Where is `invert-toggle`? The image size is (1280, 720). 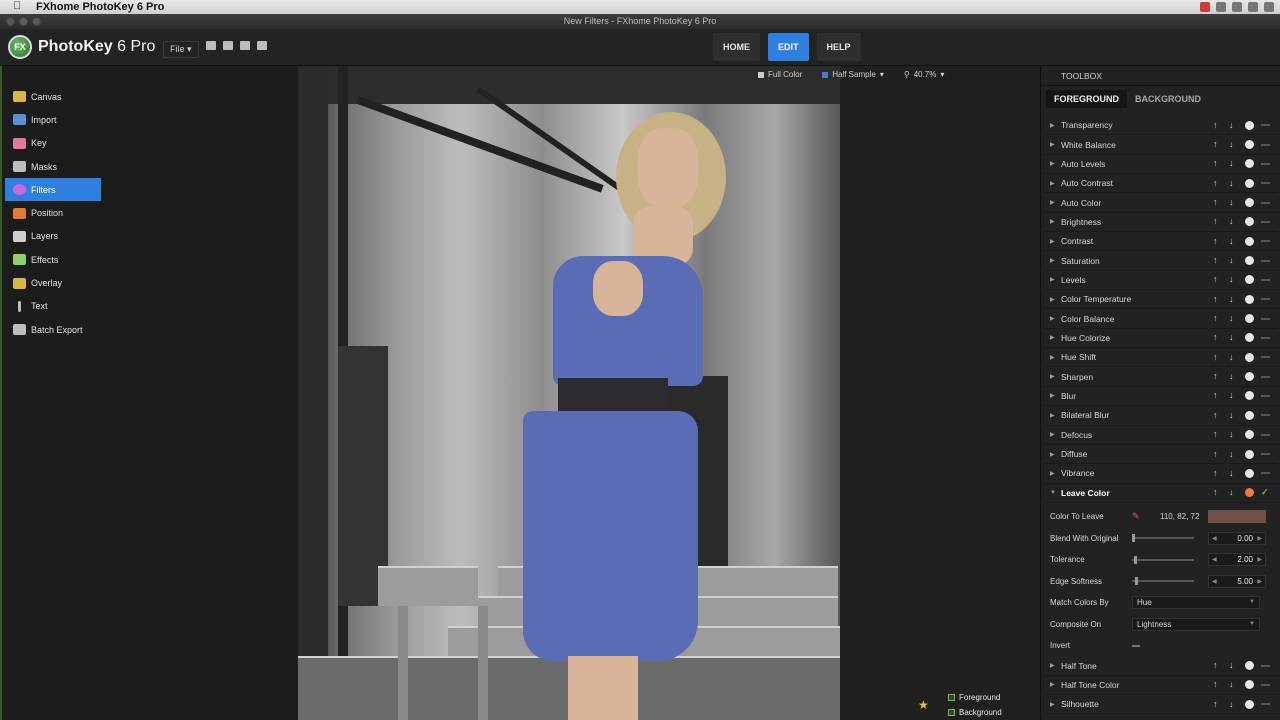 invert-toggle is located at coordinates (1136, 645).